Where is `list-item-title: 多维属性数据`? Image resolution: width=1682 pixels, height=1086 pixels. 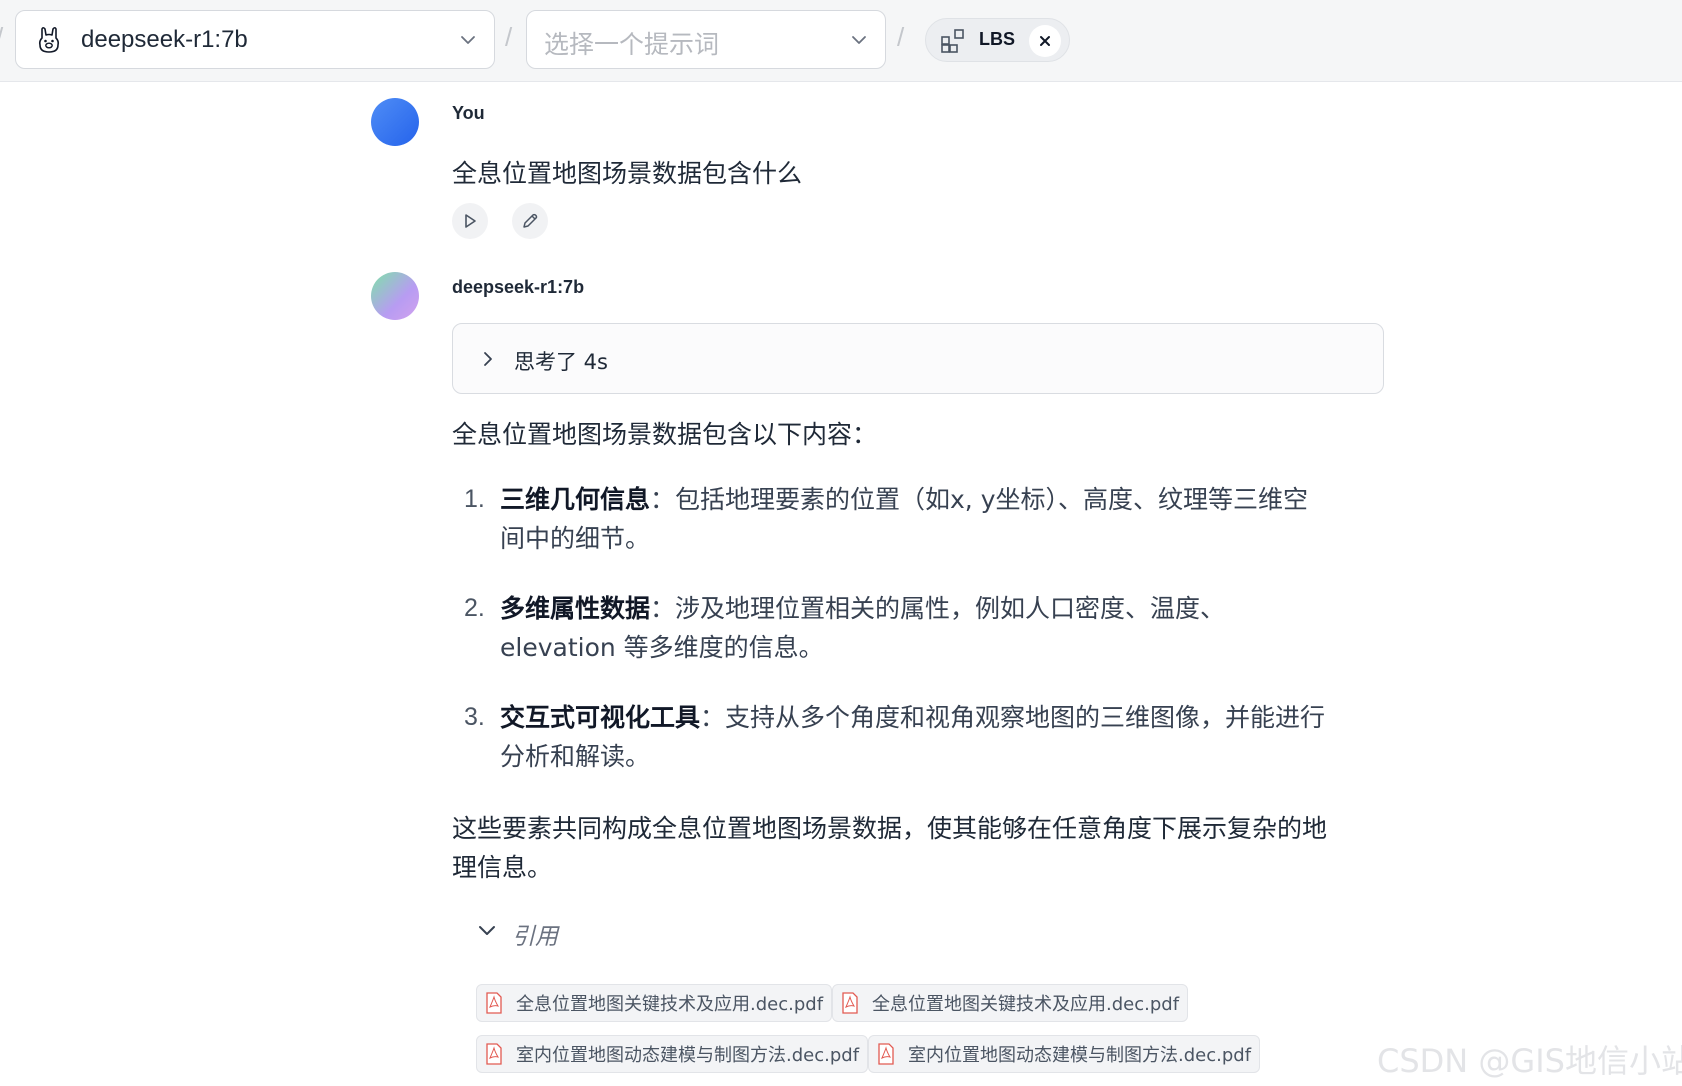
list-item-title: 多维属性数据 is located at coordinates (575, 608).